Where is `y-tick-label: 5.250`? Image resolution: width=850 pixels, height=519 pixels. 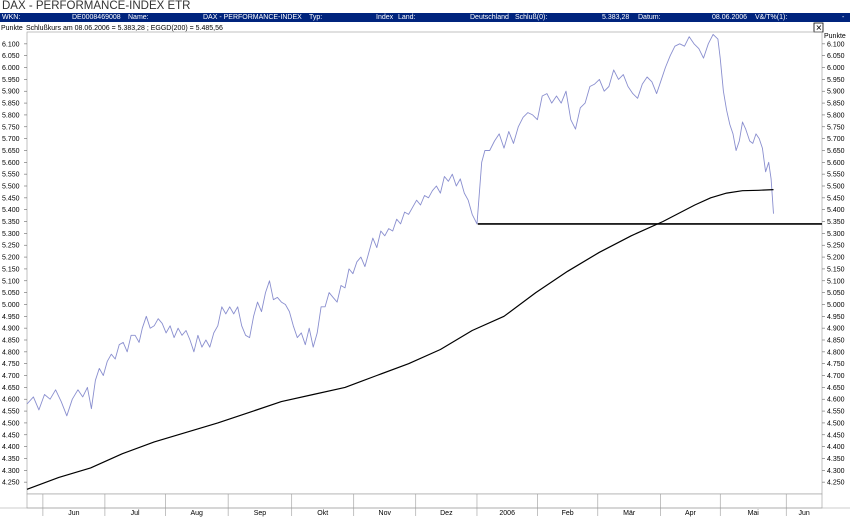 y-tick-label: 5.250 is located at coordinates (836, 246).